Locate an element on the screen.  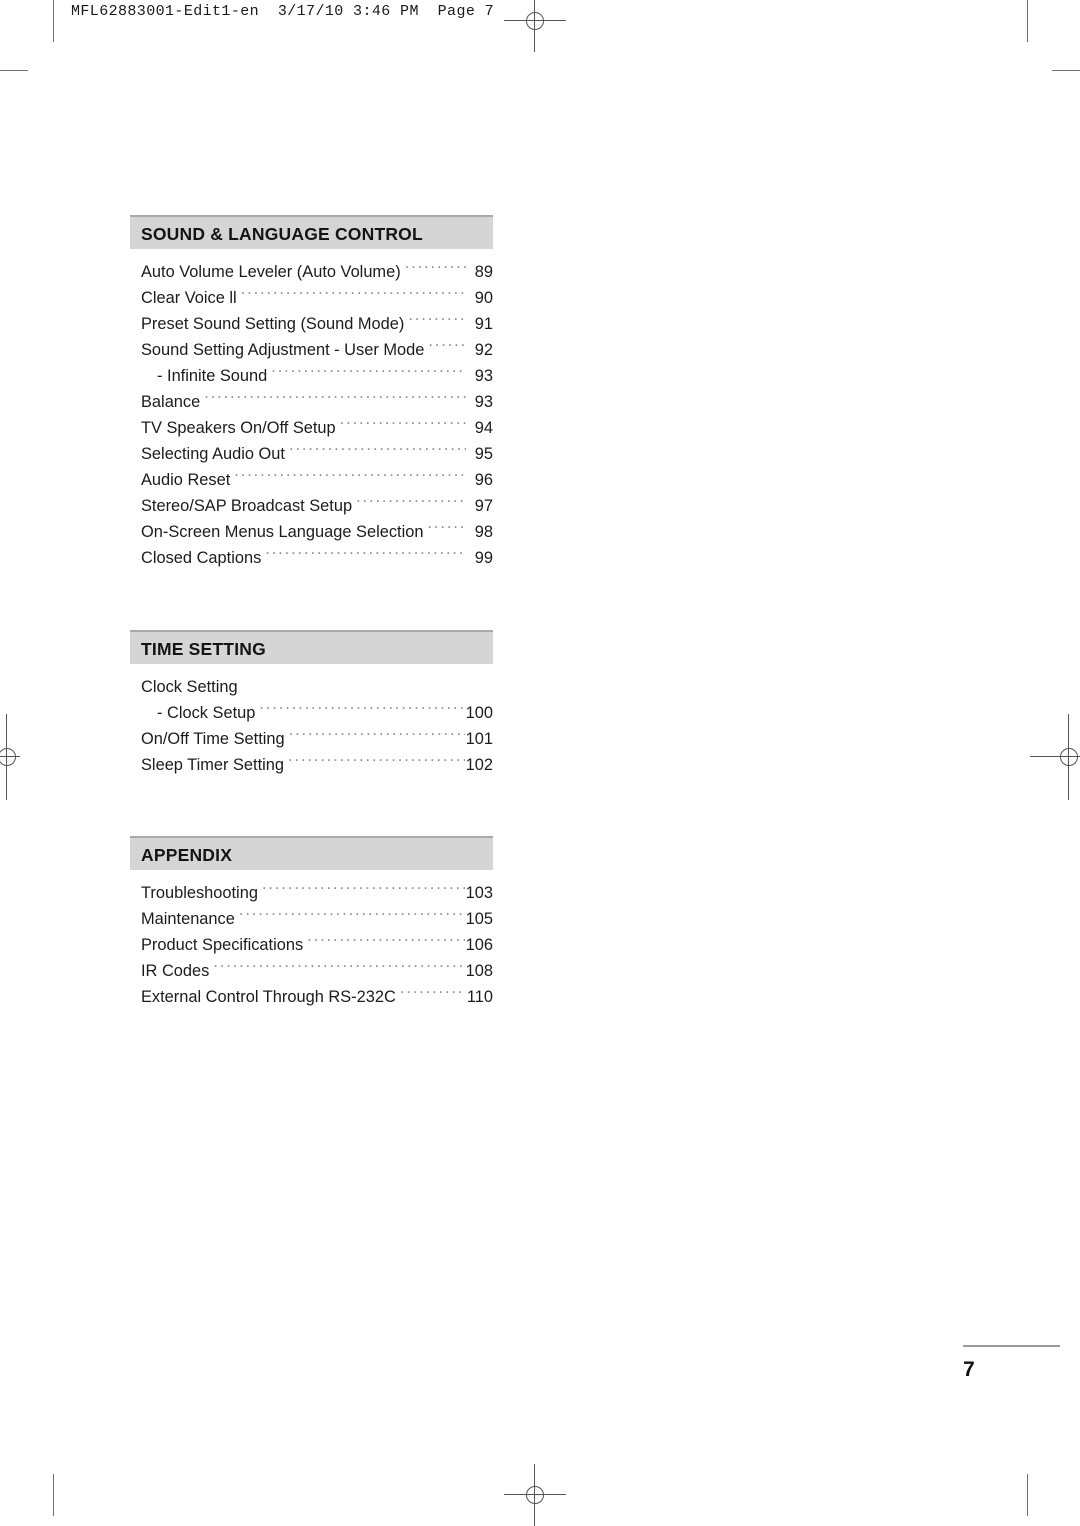
toc-entry-page-number: 94 is located at coordinates (483, 428).